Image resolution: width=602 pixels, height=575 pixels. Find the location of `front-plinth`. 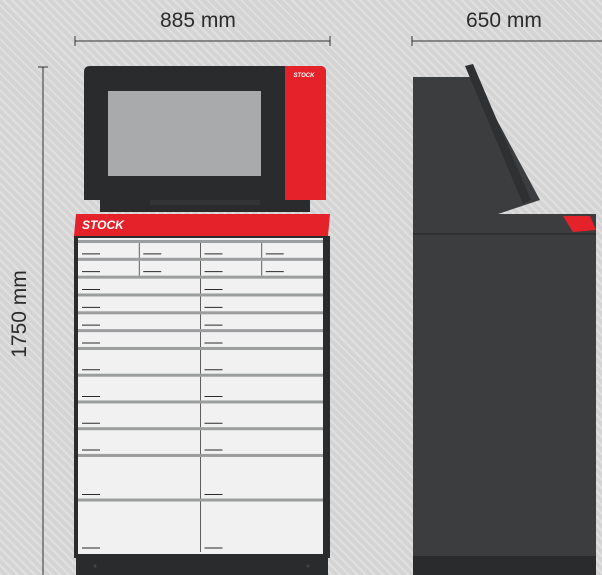

front-plinth is located at coordinates (202, 565).